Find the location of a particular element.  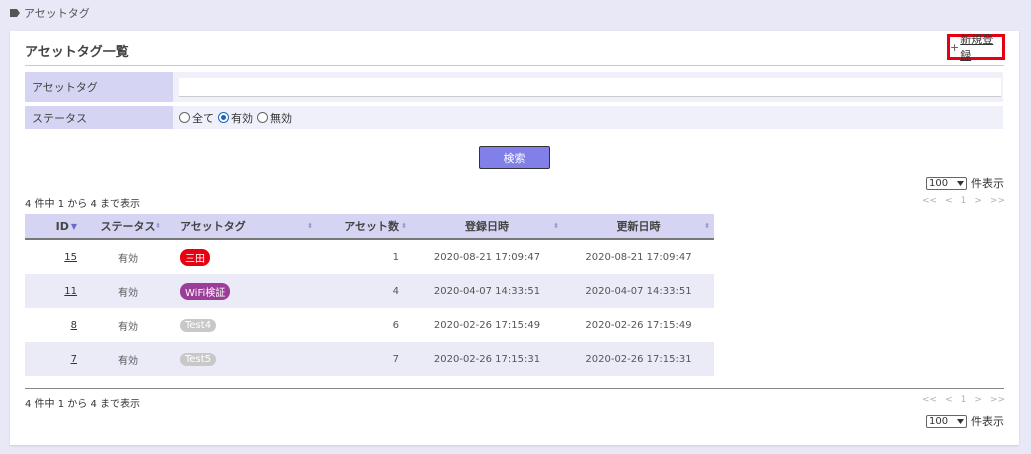

status-radio-all: 全て is located at coordinates (196, 118).